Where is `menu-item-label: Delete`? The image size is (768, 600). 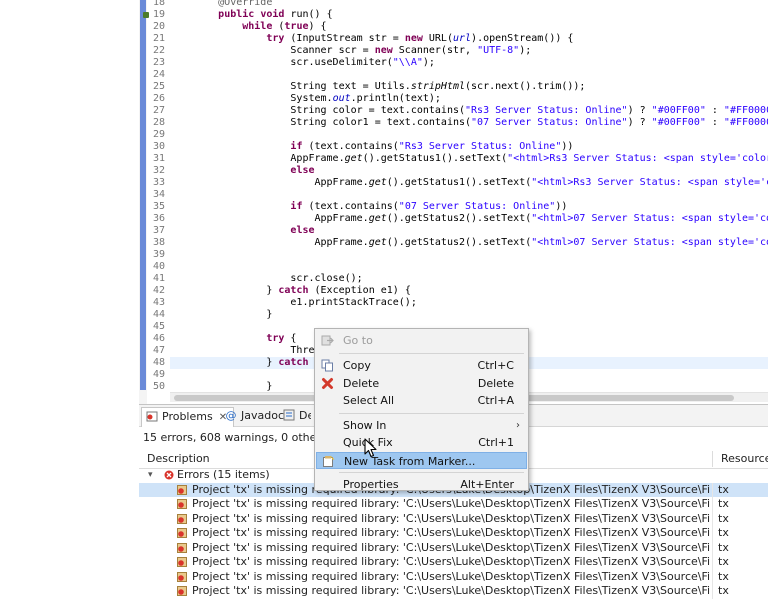 menu-item-label: Delete is located at coordinates (361, 383).